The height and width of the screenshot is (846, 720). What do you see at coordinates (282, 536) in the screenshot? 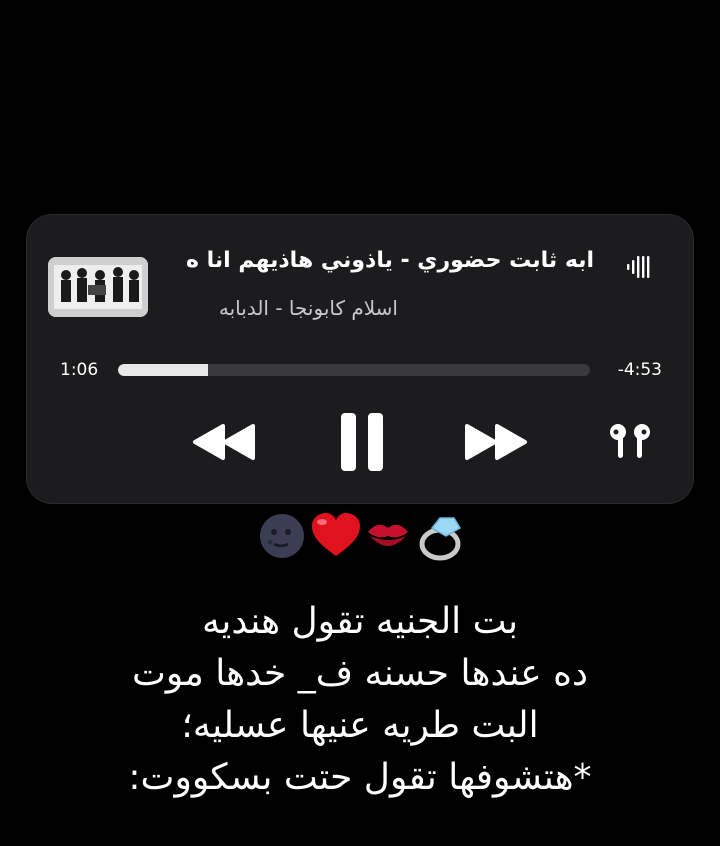
I see `moon-face-emoji` at bounding box center [282, 536].